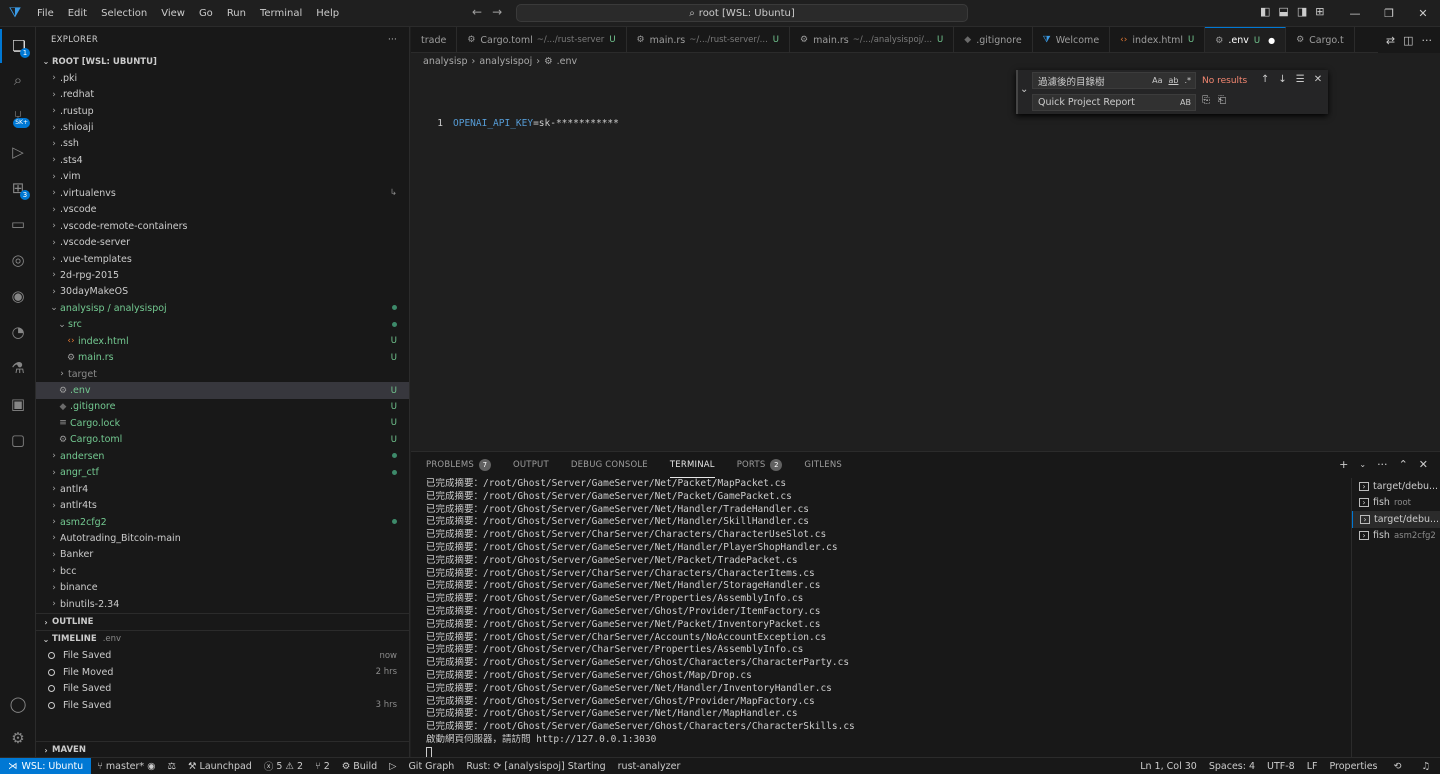 The width and height of the screenshot is (1440, 774). What do you see at coordinates (392, 766) in the screenshot?
I see `run-button: ▷` at bounding box center [392, 766].